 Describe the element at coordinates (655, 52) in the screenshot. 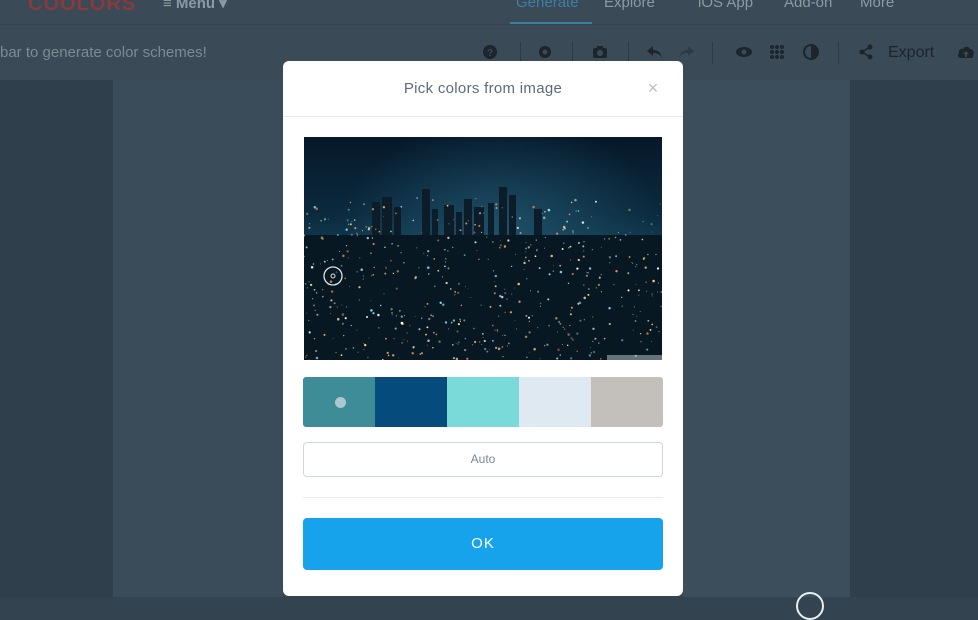

I see `undo-icon` at that location.